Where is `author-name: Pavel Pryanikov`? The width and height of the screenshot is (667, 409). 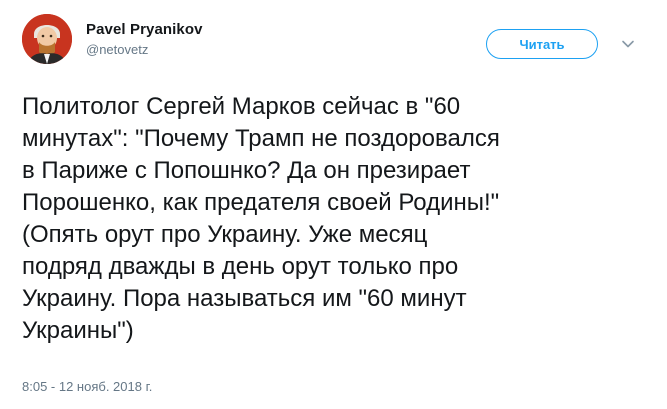 author-name: Pavel Pryanikov is located at coordinates (144, 29).